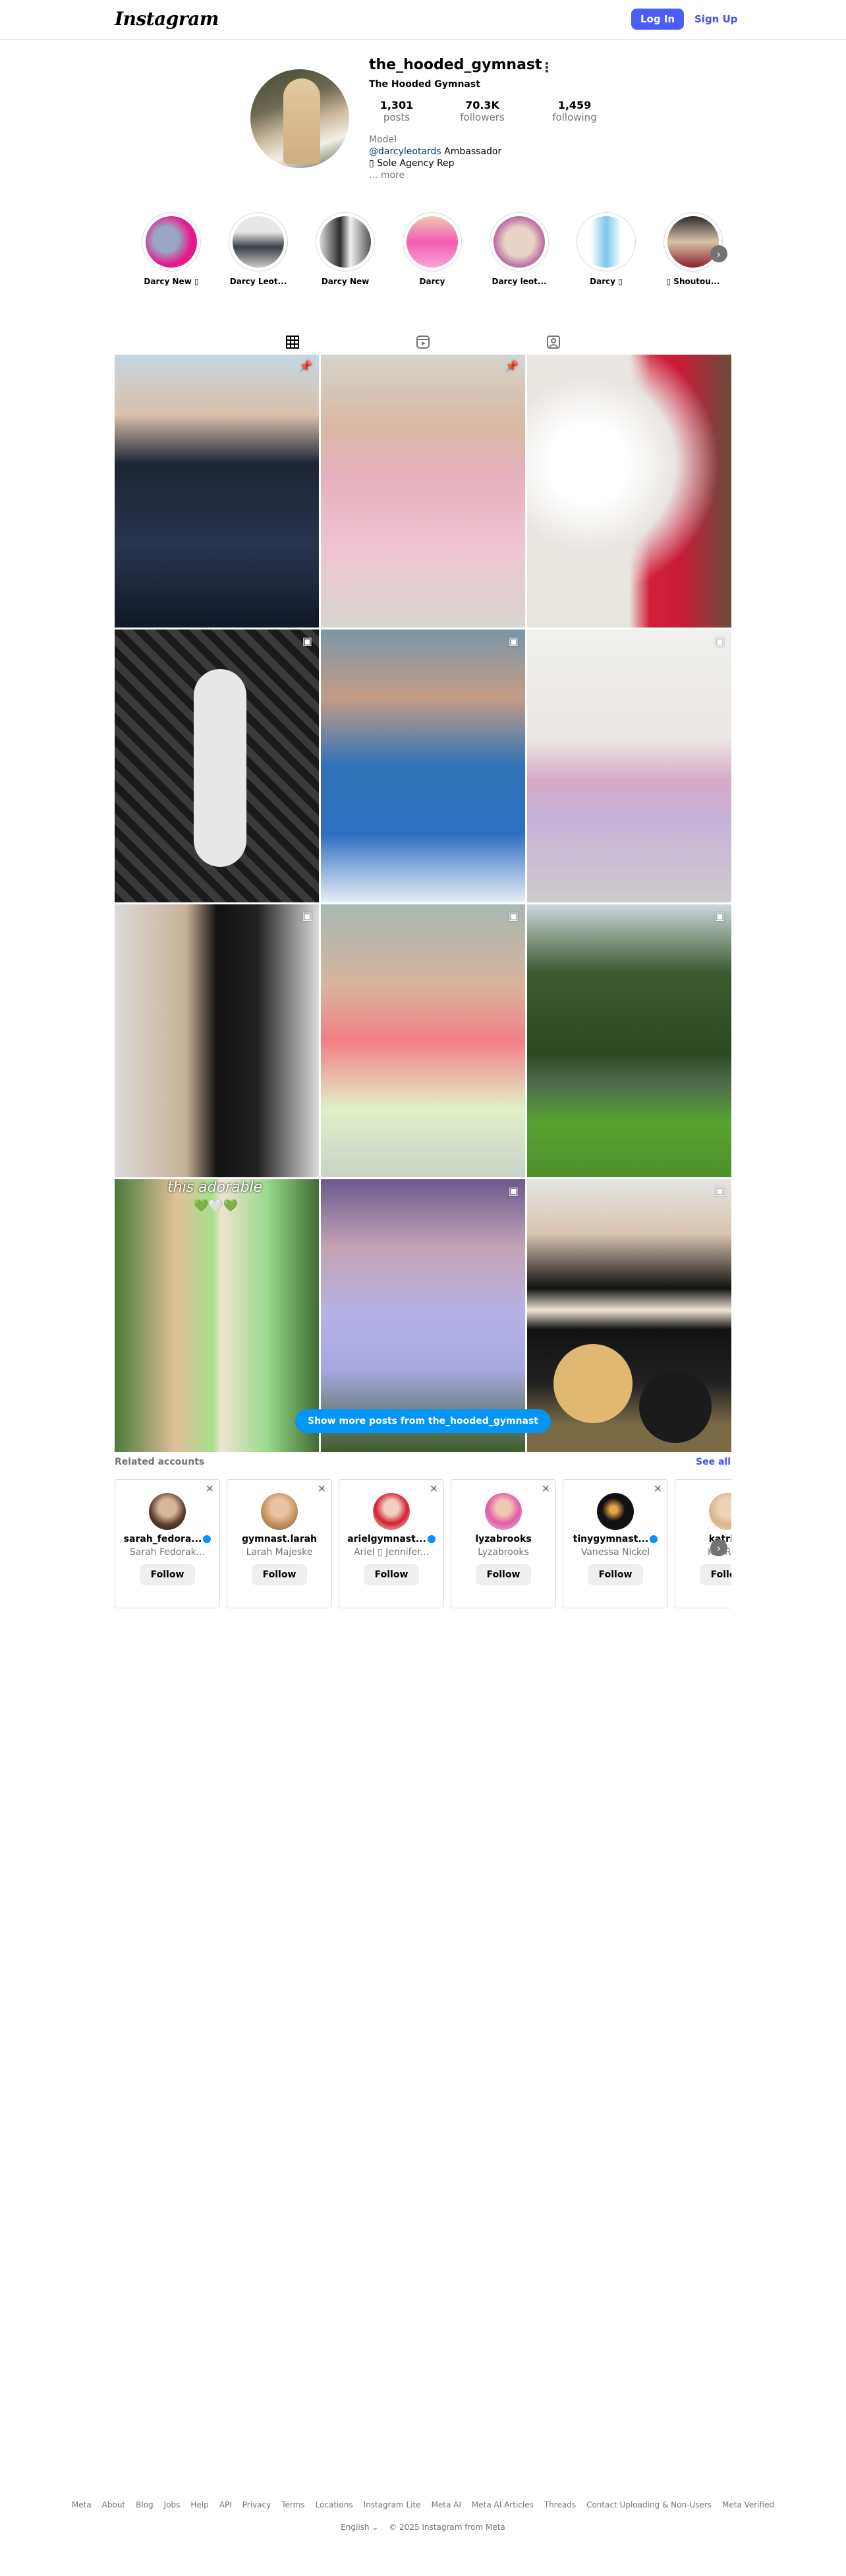 The image size is (846, 2576). What do you see at coordinates (299, 118) in the screenshot?
I see `profile-avatar` at bounding box center [299, 118].